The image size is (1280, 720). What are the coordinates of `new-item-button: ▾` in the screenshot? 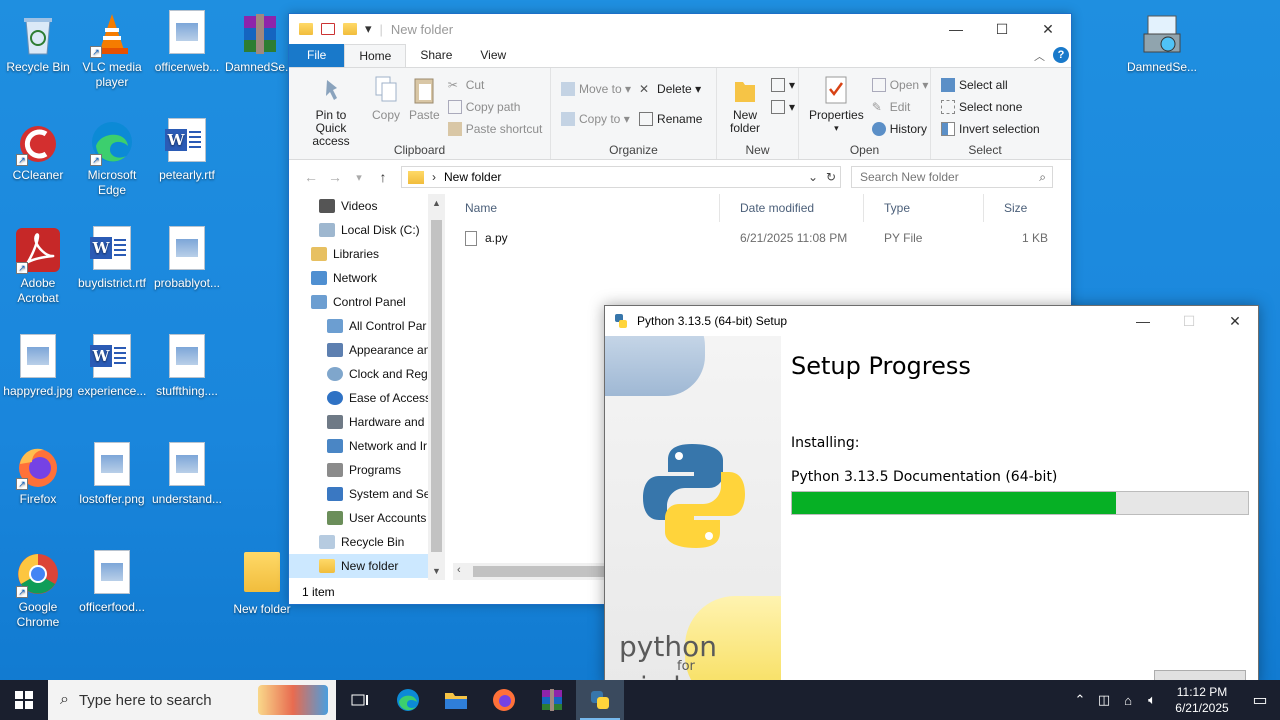 It's located at (783, 85).